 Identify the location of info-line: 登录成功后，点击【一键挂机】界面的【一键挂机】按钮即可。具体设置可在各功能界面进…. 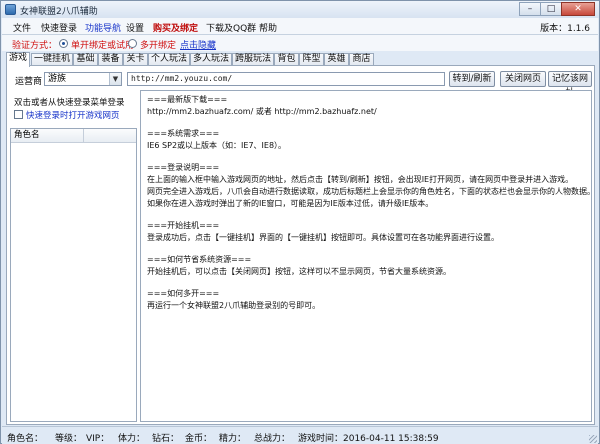
(323, 237).